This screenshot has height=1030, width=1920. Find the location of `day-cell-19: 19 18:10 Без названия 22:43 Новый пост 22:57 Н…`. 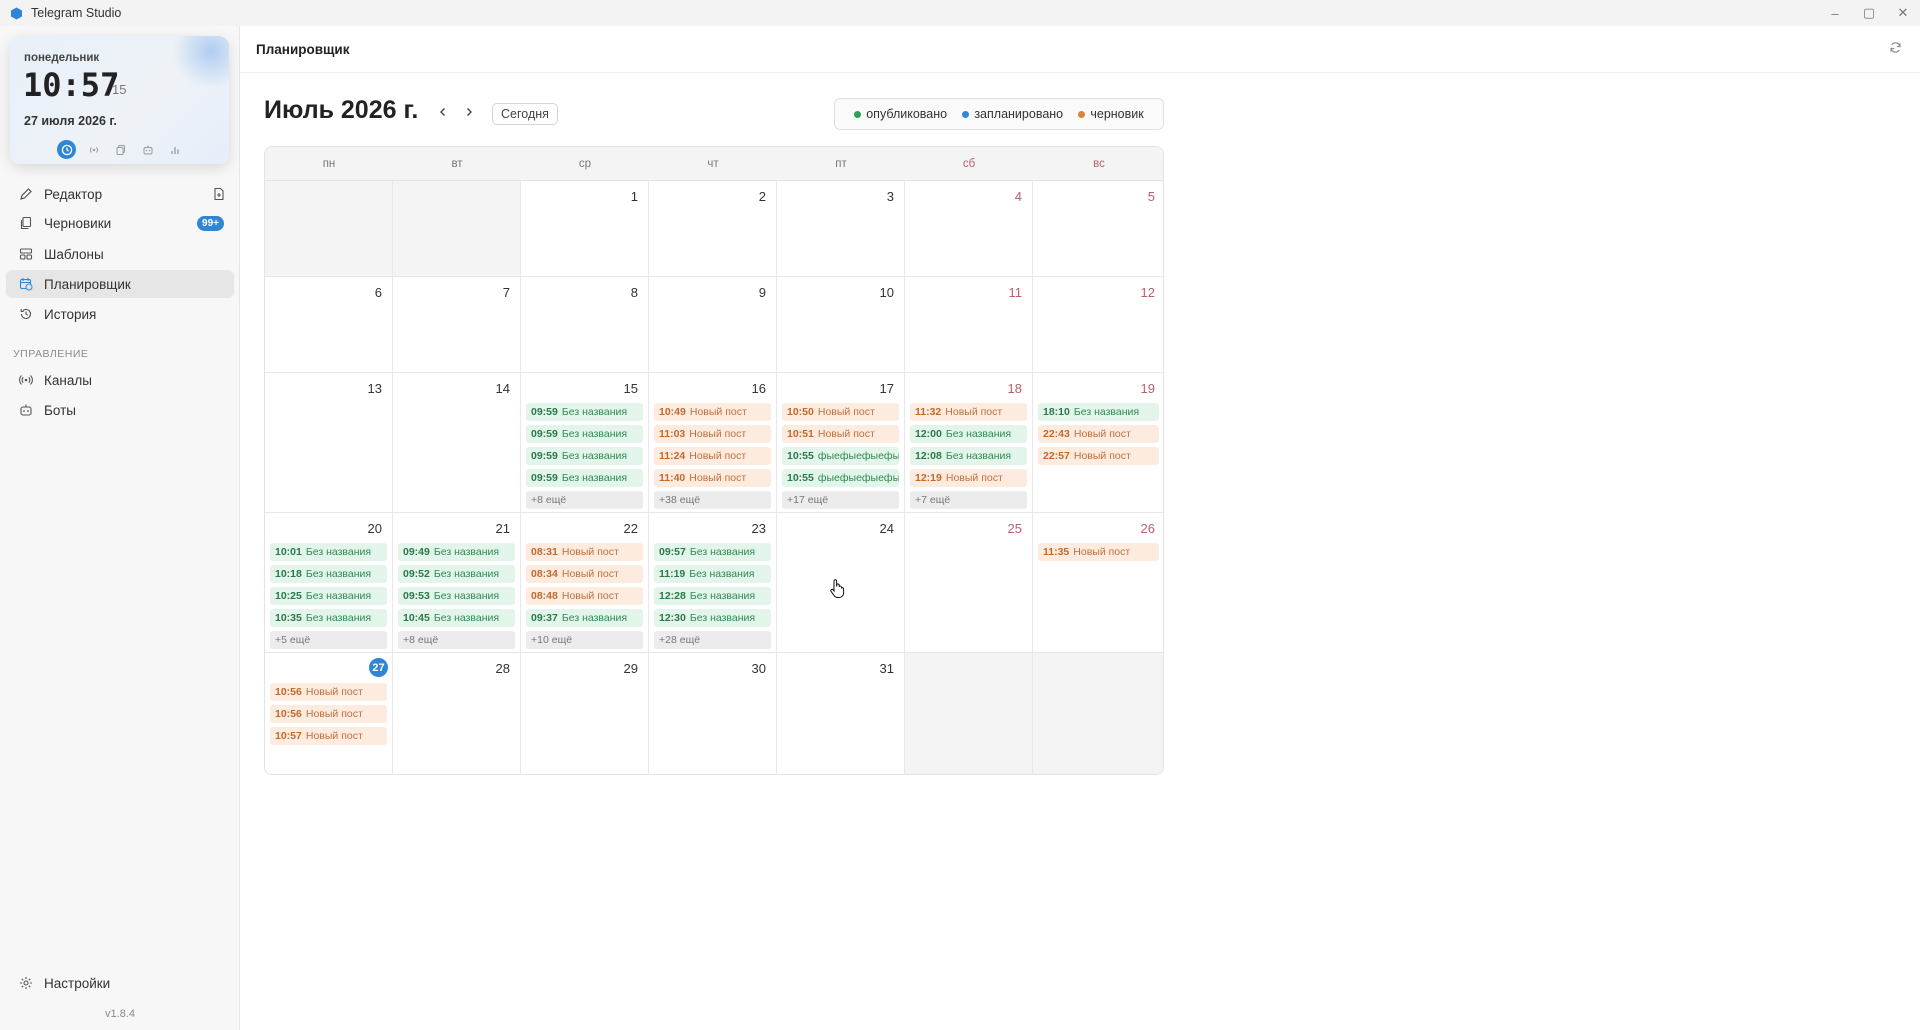

day-cell-19: 19 18:10 Без названия 22:43 Новый пост 22:57 Н… is located at coordinates (1098, 443).